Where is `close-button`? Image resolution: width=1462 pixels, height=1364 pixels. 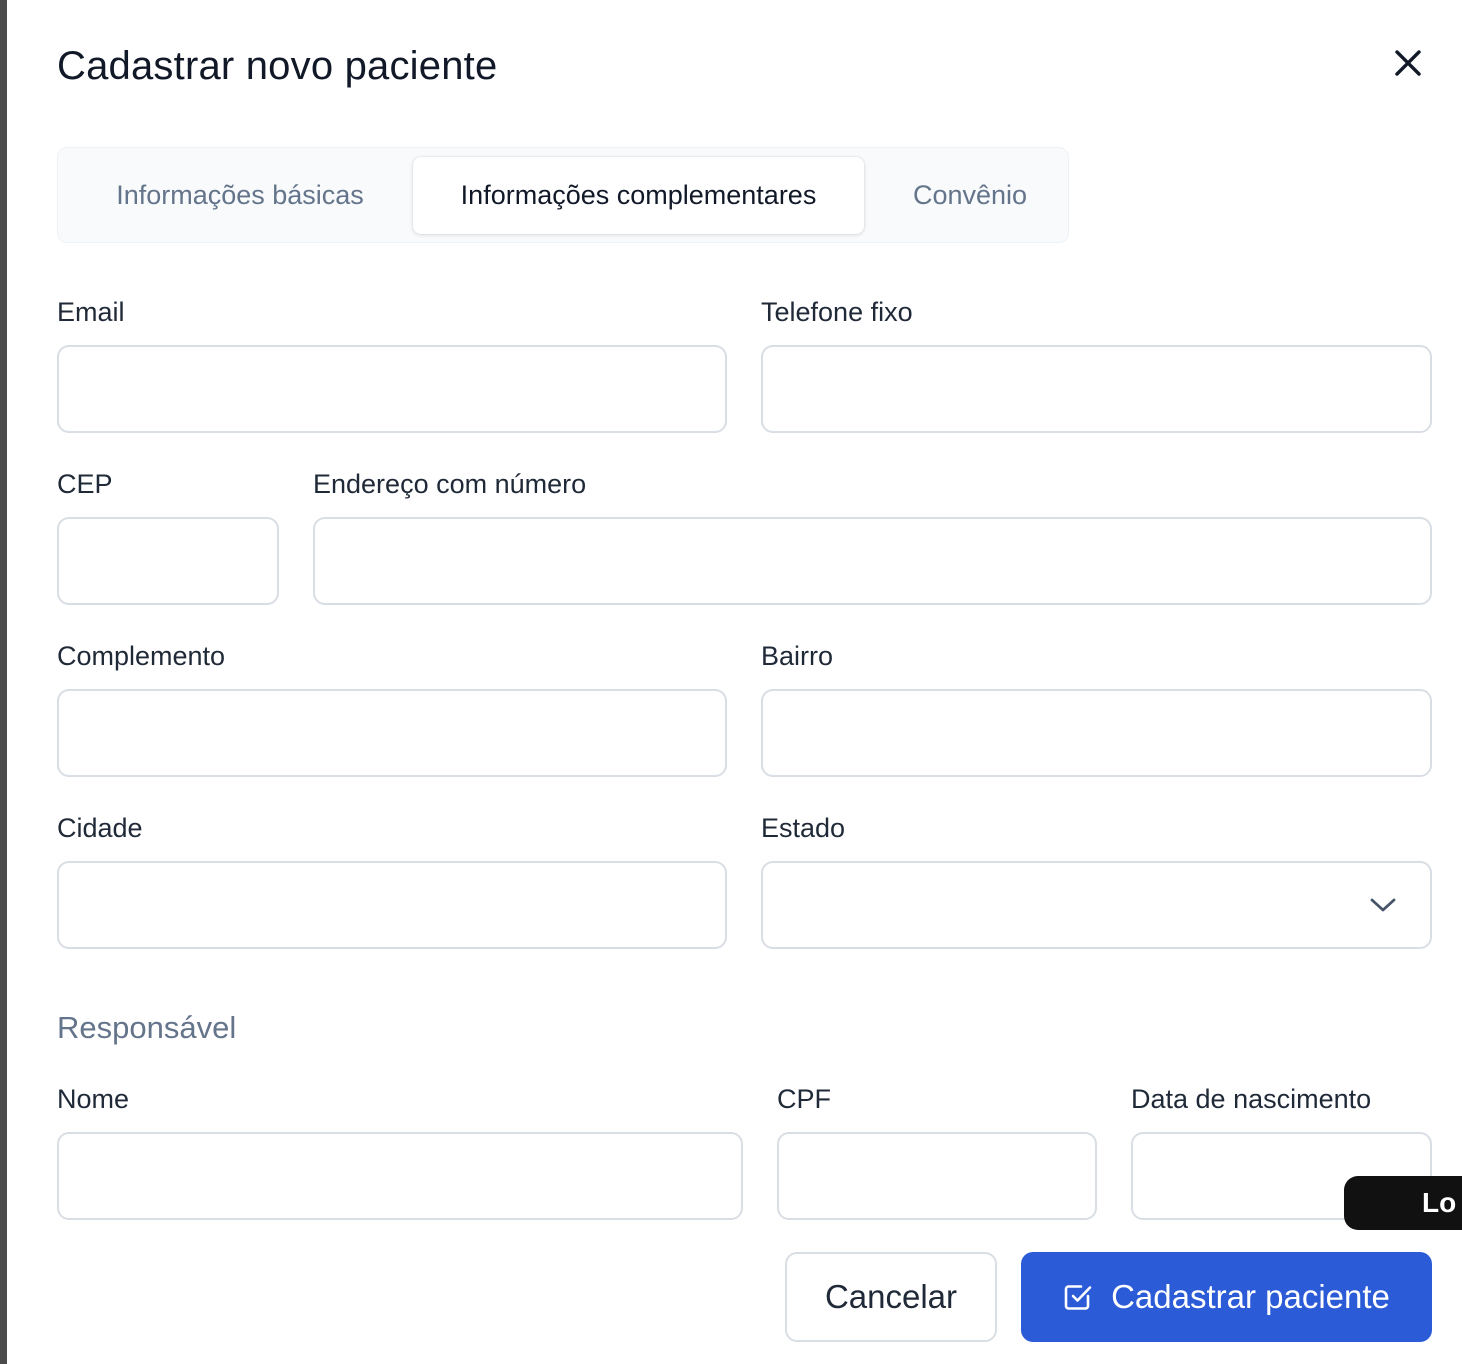
close-button is located at coordinates (1408, 63).